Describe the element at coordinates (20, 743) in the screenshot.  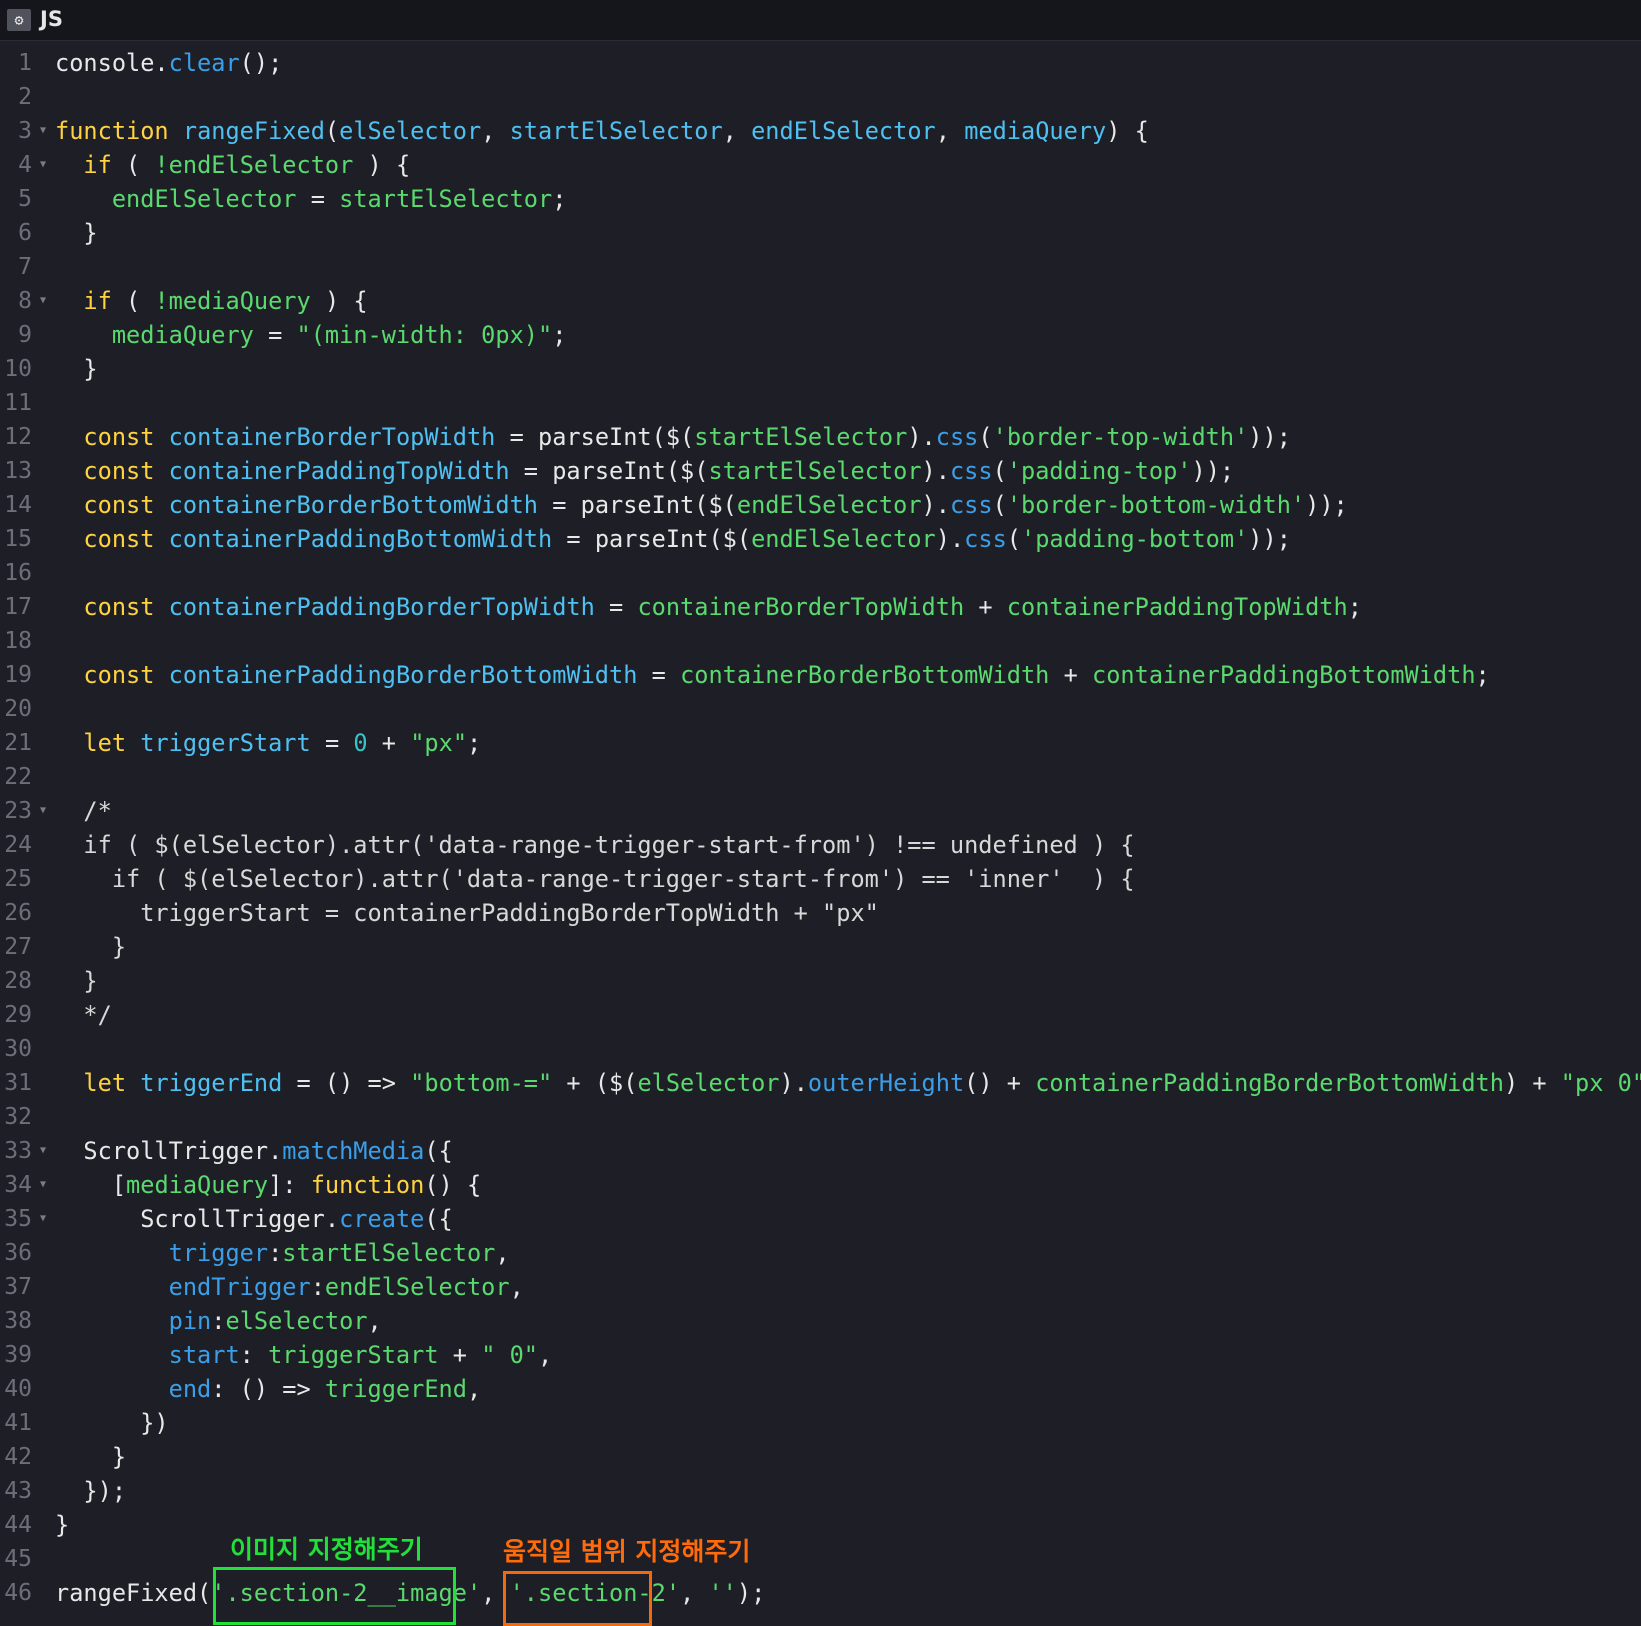
I see `line-gutter: 21` at that location.